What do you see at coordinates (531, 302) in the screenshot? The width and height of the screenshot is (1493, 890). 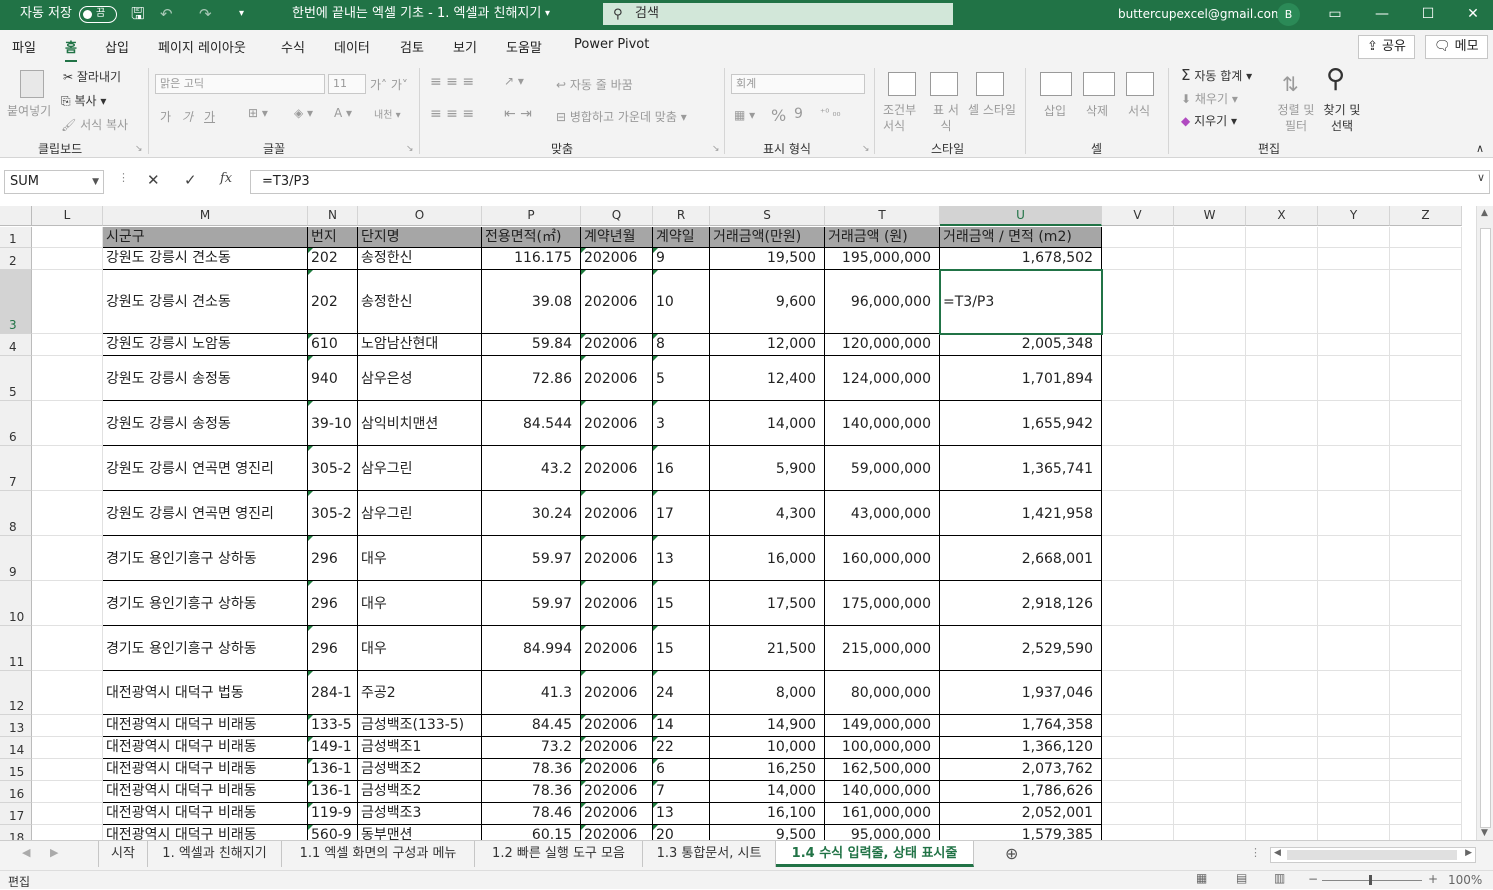 I see `table-cell: 39.08` at bounding box center [531, 302].